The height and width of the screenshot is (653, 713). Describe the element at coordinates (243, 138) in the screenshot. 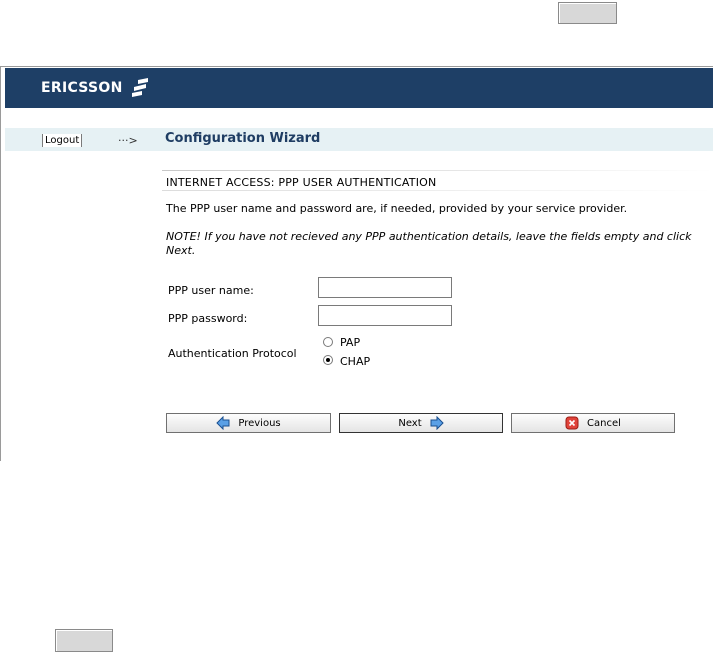

I see `page-title: Configuration Wizard` at that location.